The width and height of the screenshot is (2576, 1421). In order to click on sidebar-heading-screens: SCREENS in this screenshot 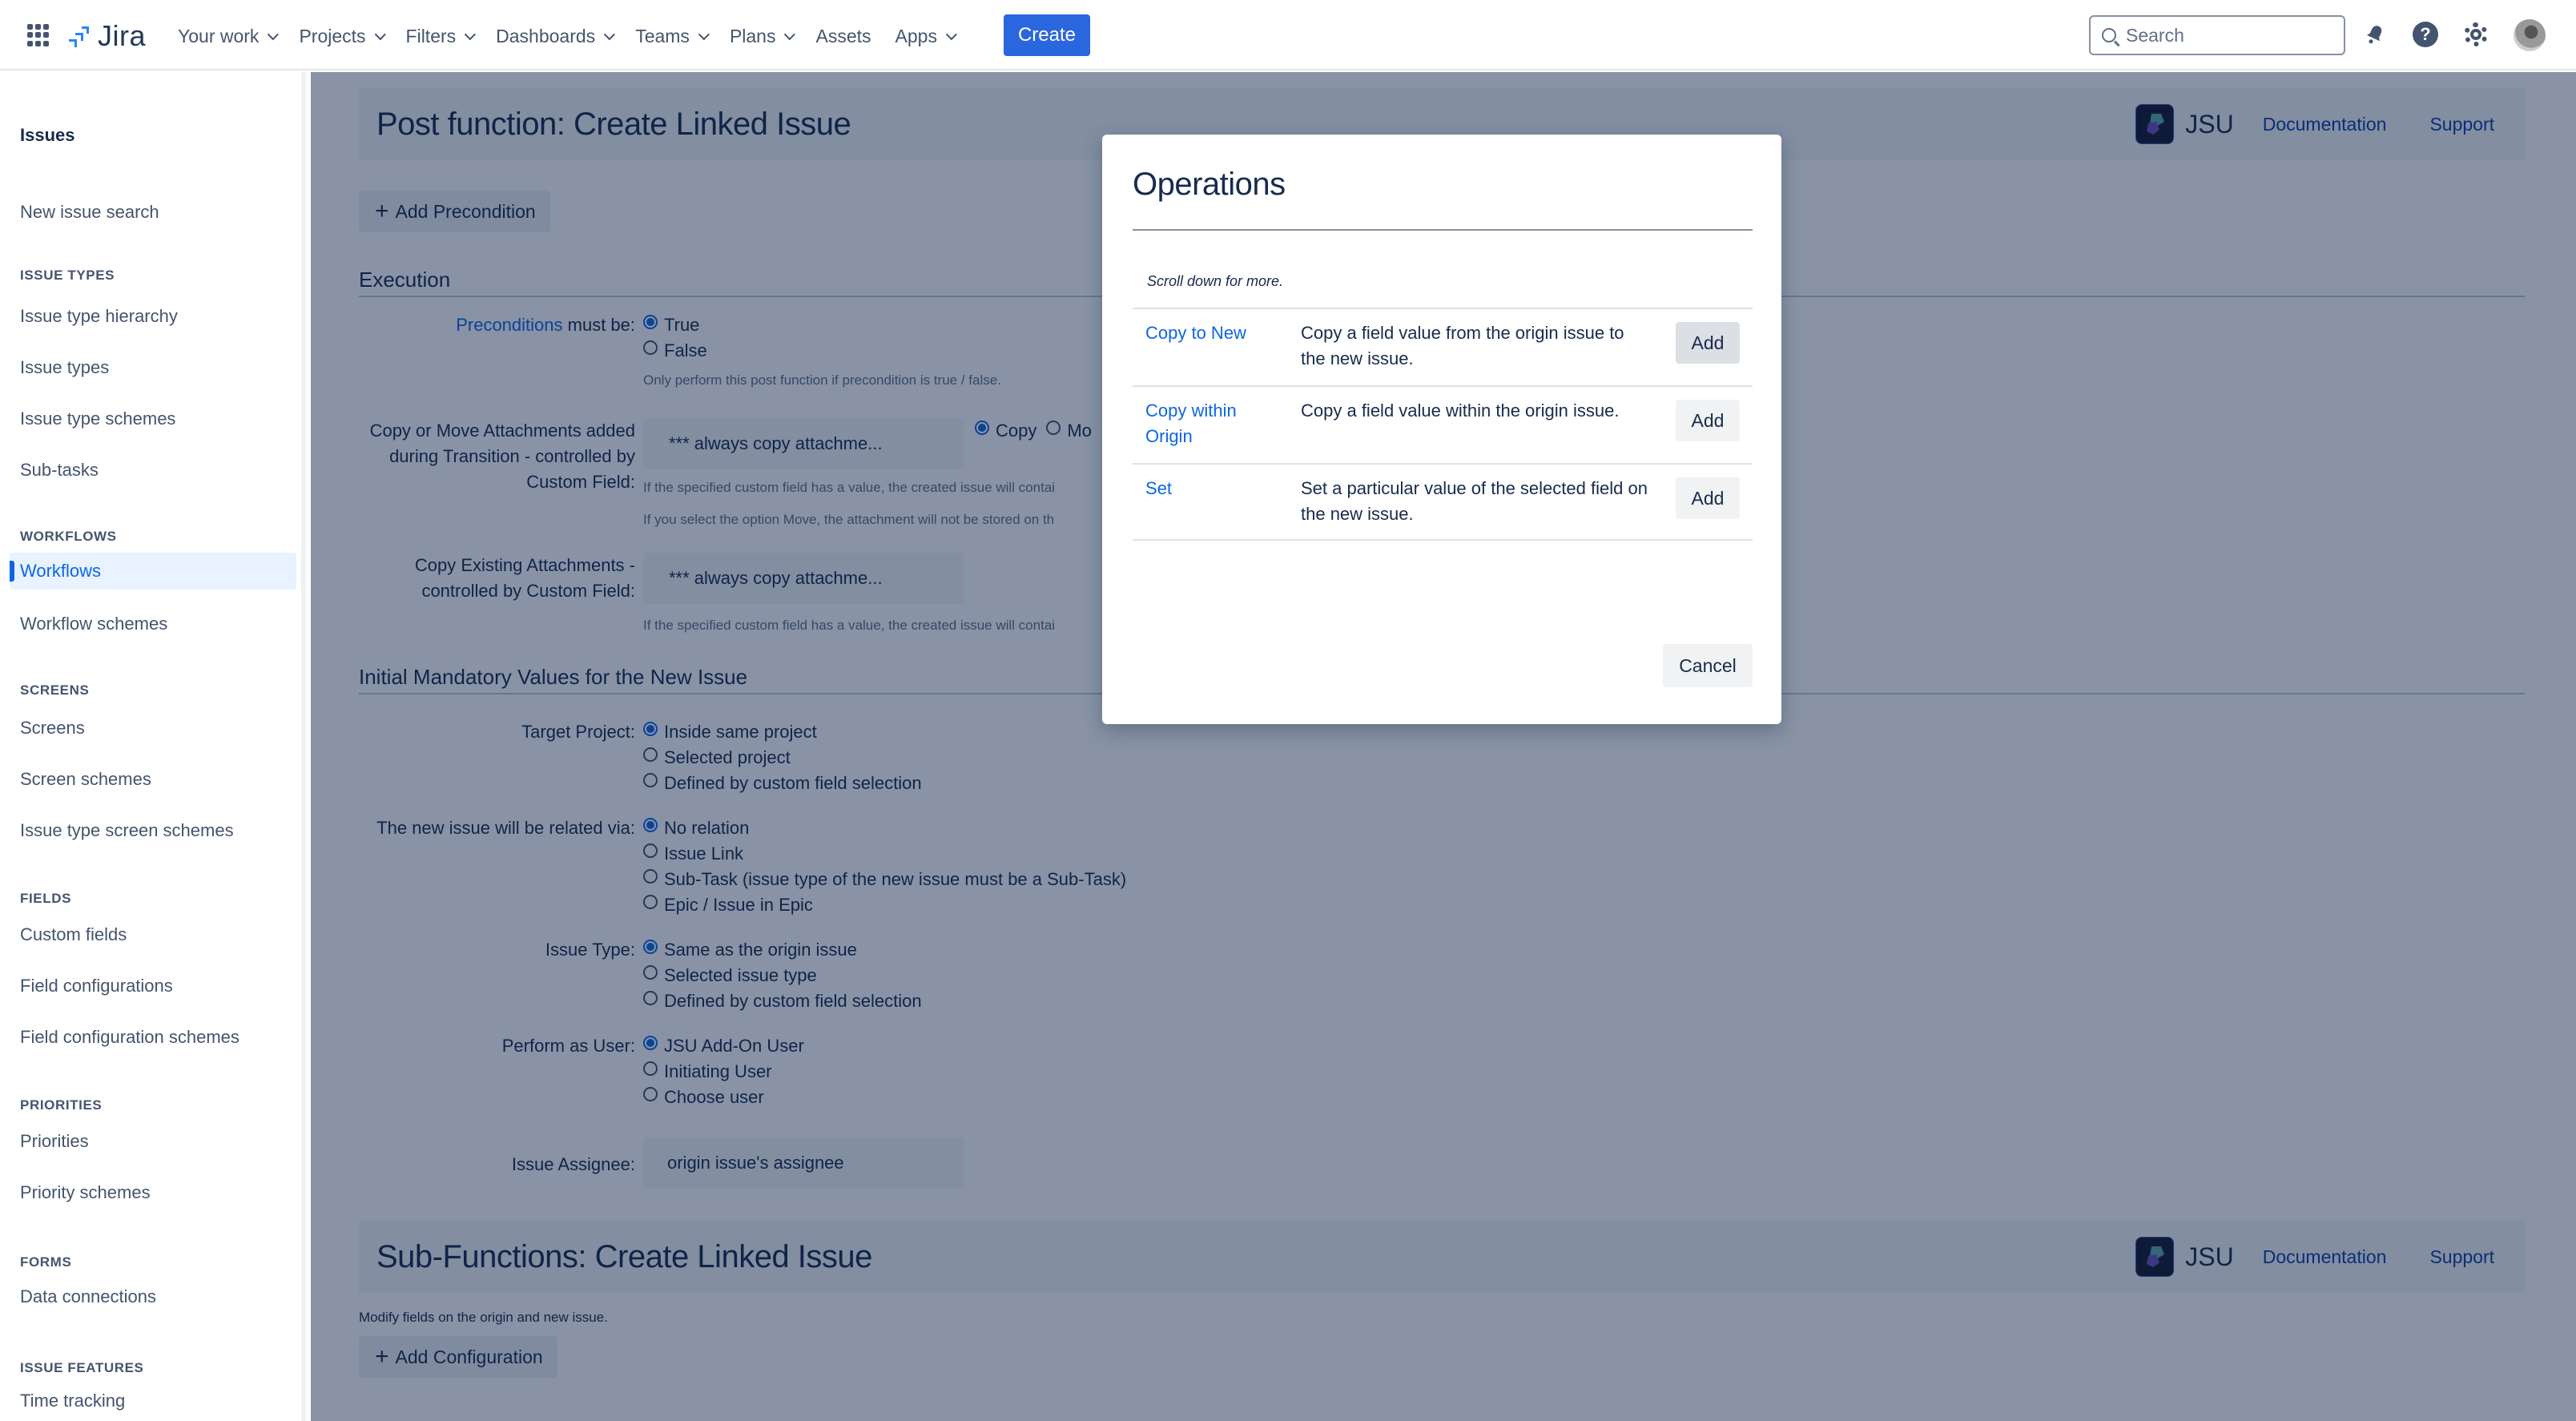, I will do `click(55, 690)`.